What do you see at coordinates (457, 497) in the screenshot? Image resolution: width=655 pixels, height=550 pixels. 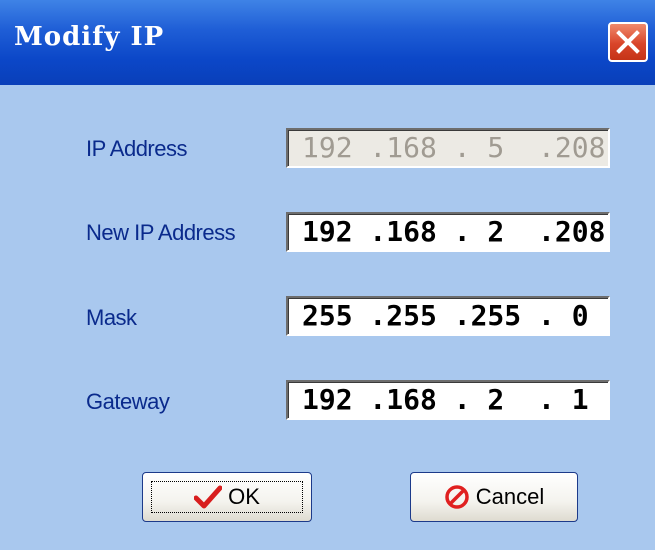 I see `prohibited-icon` at bounding box center [457, 497].